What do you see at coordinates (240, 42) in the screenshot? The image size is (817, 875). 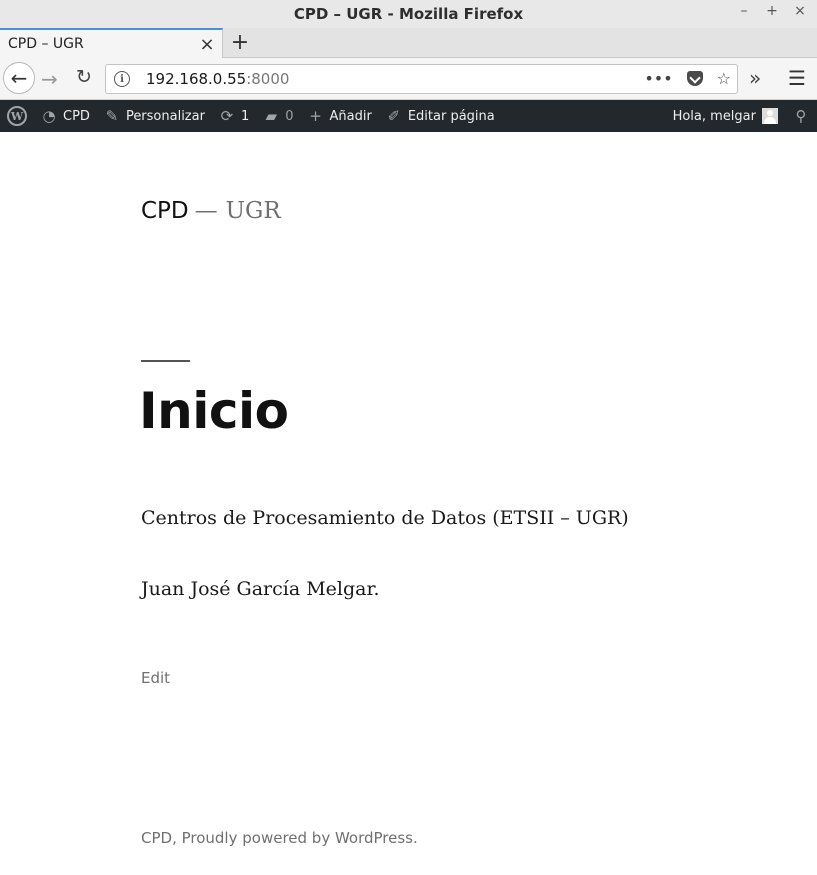 I see `new-tab-button: +` at bounding box center [240, 42].